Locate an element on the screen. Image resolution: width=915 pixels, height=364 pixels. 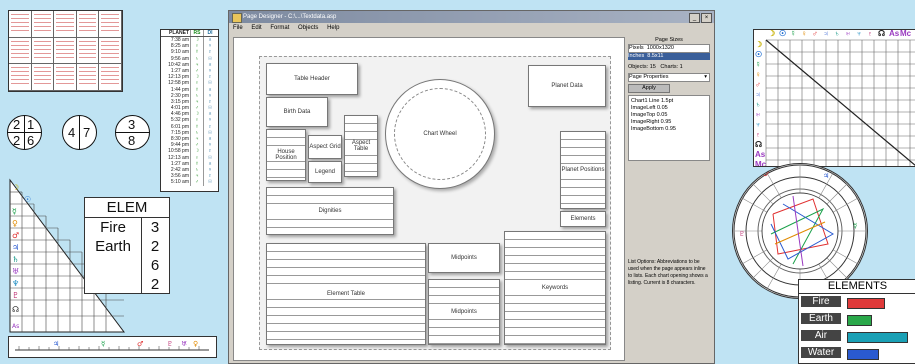
elements-title: ELEMENTS is located at coordinates (857, 287).